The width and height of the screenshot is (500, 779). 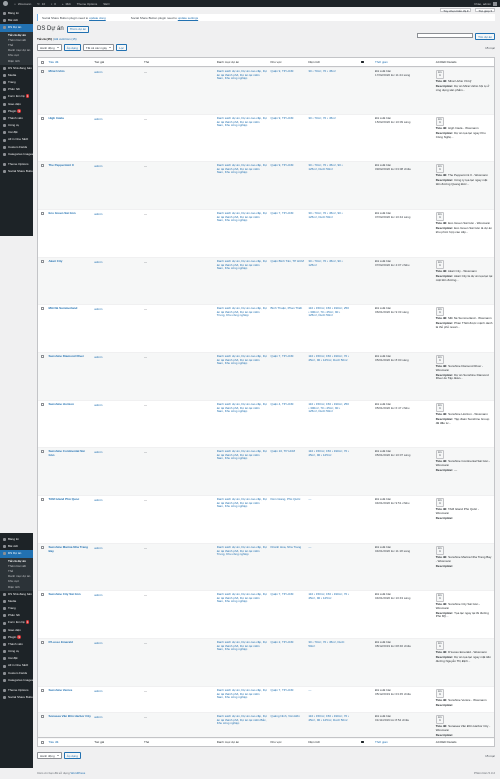 I want to click on row-size: —, so click(x=329, y=700).